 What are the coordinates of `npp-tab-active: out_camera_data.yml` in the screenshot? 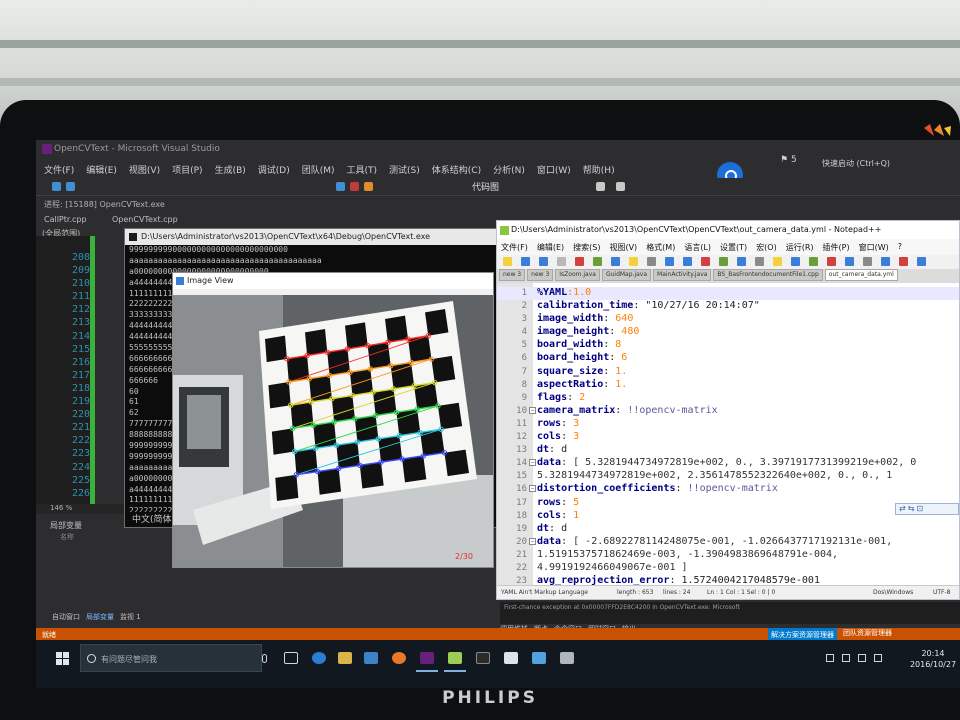 It's located at (861, 275).